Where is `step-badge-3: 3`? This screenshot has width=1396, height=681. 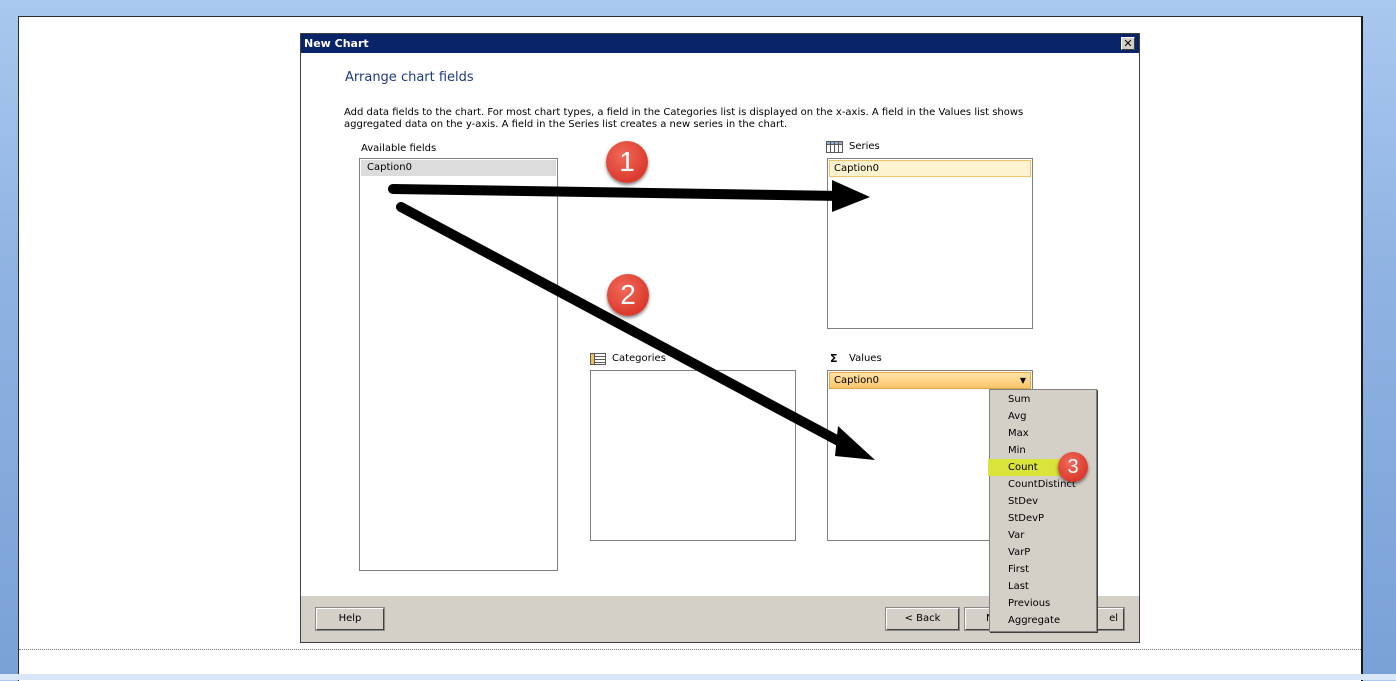
step-badge-3: 3 is located at coordinates (1073, 467).